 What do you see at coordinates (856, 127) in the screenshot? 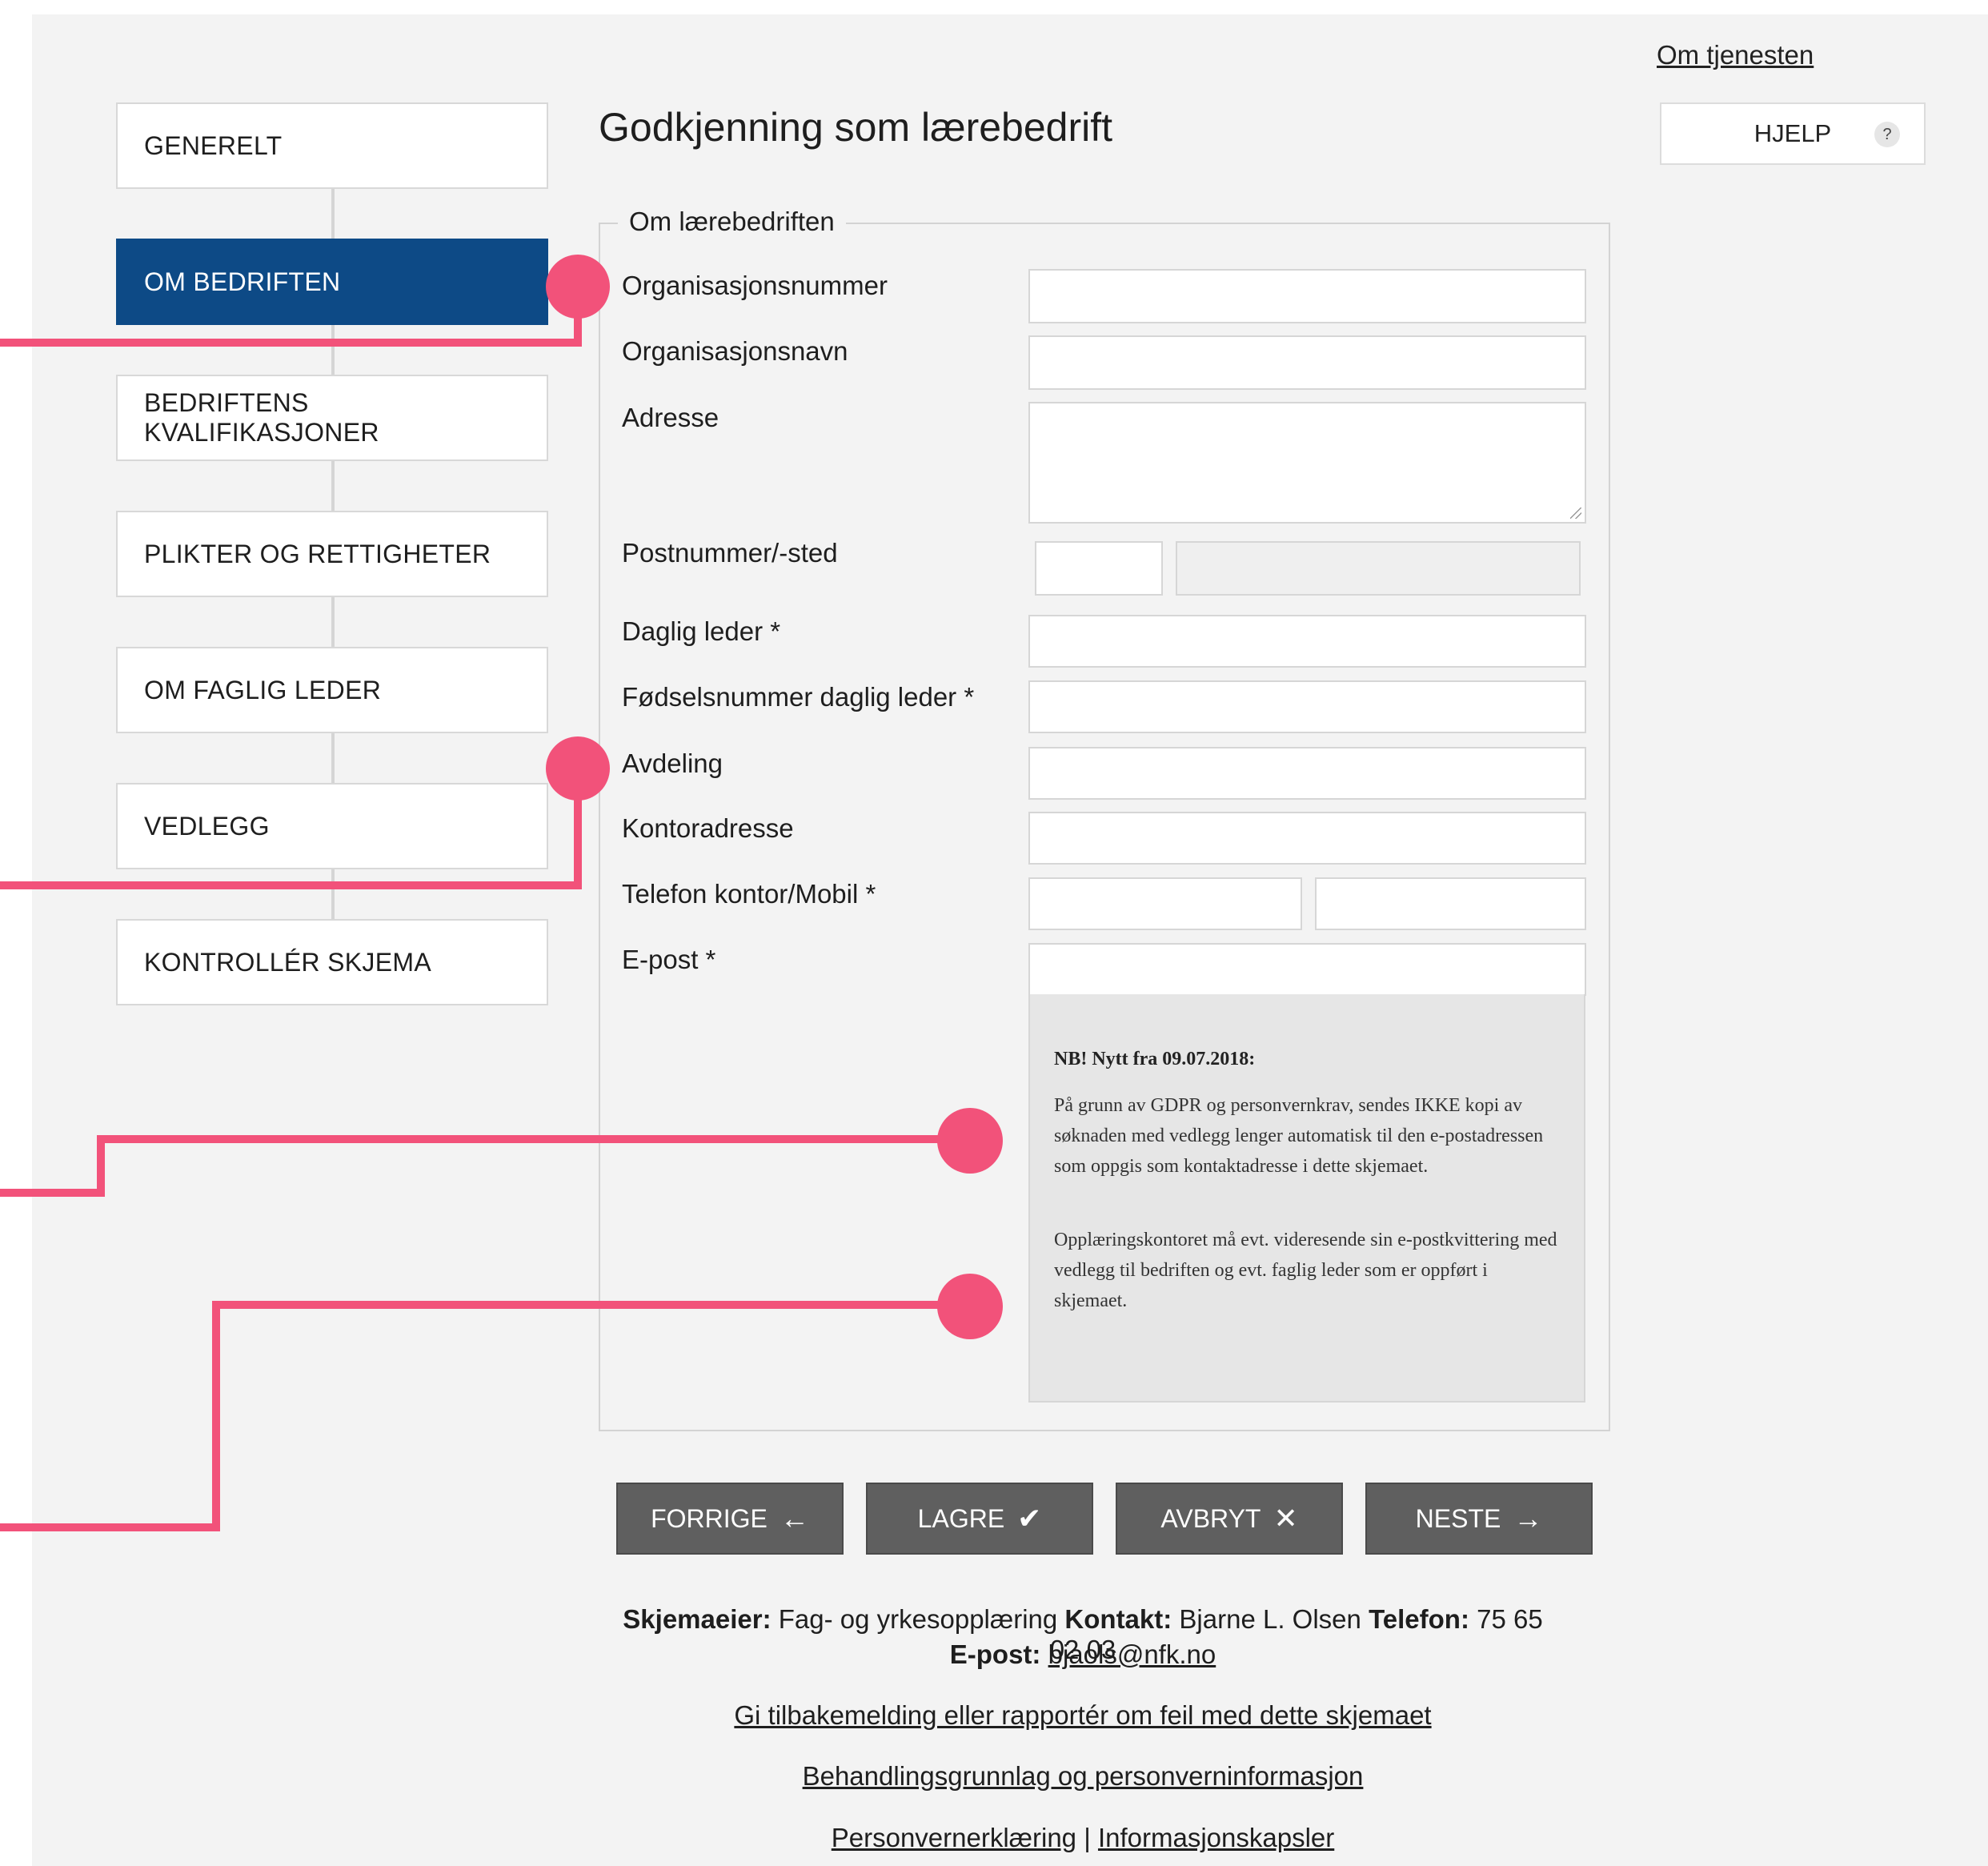
I see `page-title: Godkjenning som lærebedrift` at bounding box center [856, 127].